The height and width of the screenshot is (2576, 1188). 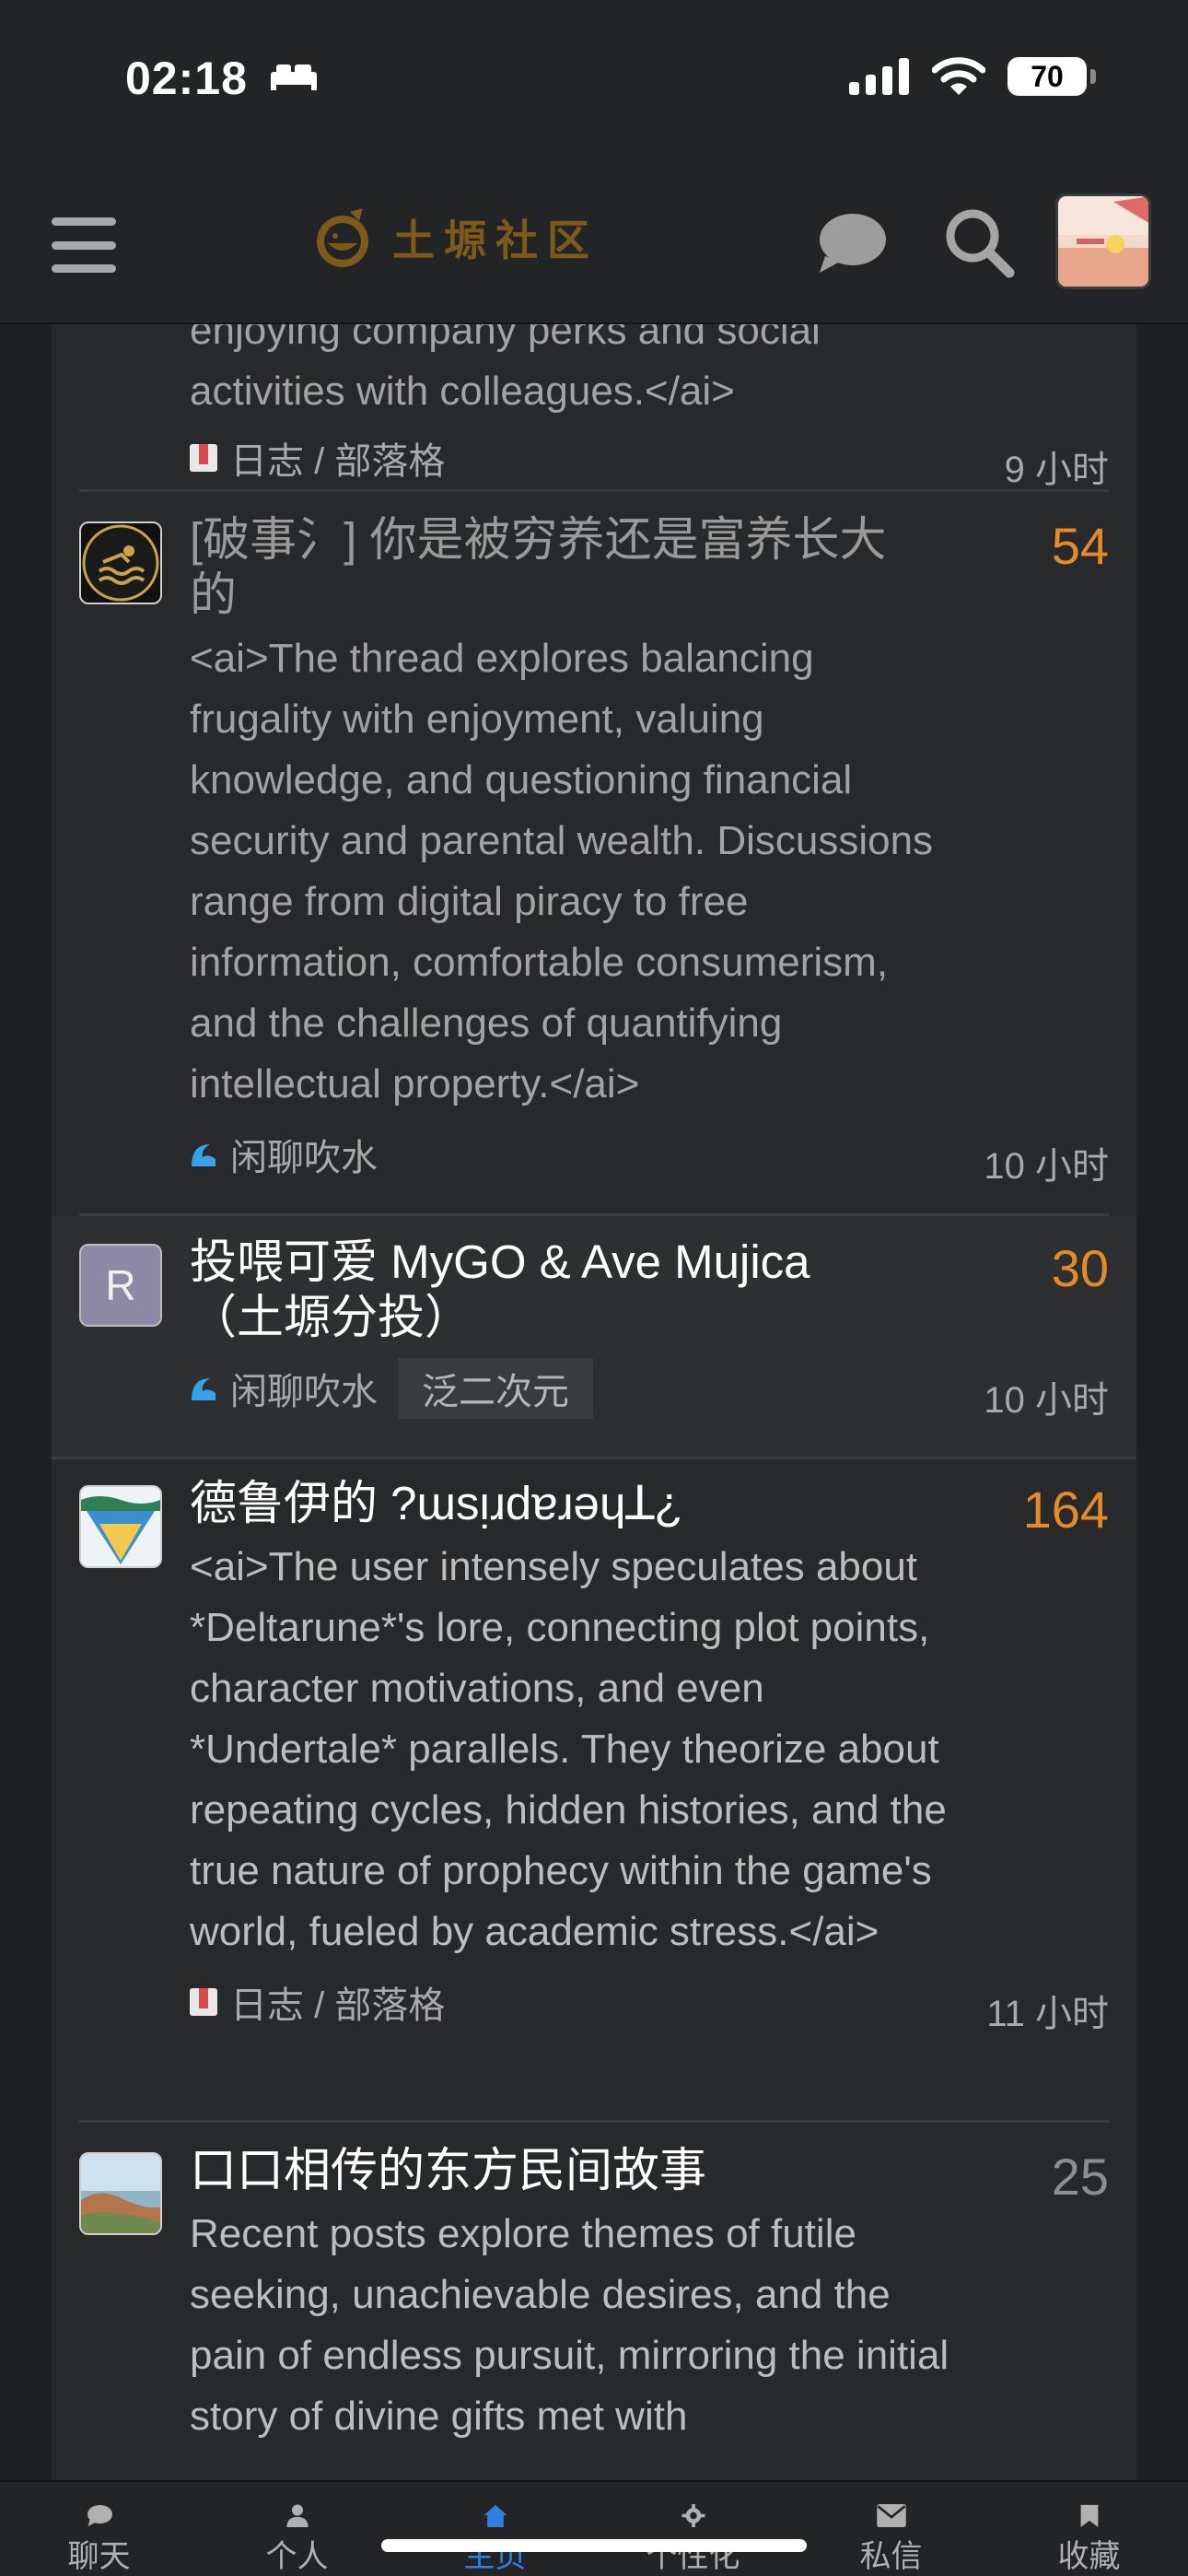 I want to click on nav-messages: 私信, so click(x=891, y=2529).